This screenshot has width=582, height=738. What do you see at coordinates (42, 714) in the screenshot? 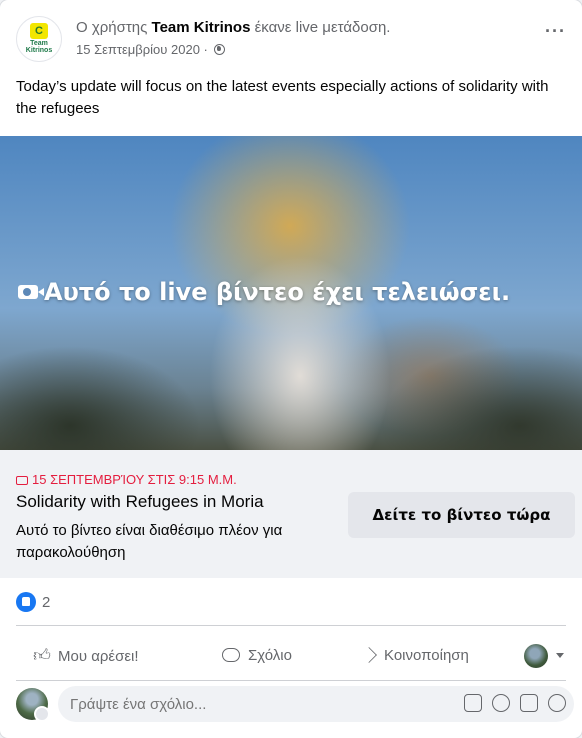
I see `avatar-status-dot` at bounding box center [42, 714].